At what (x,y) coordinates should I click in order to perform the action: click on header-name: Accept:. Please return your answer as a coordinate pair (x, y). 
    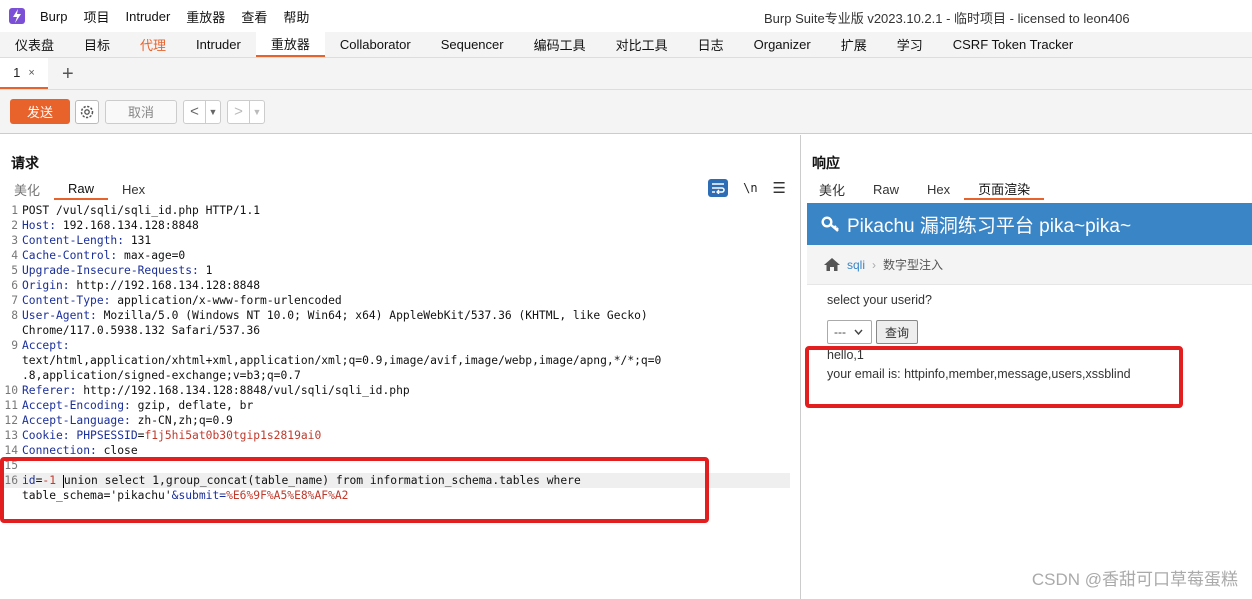
    Looking at the image, I should click on (46, 345).